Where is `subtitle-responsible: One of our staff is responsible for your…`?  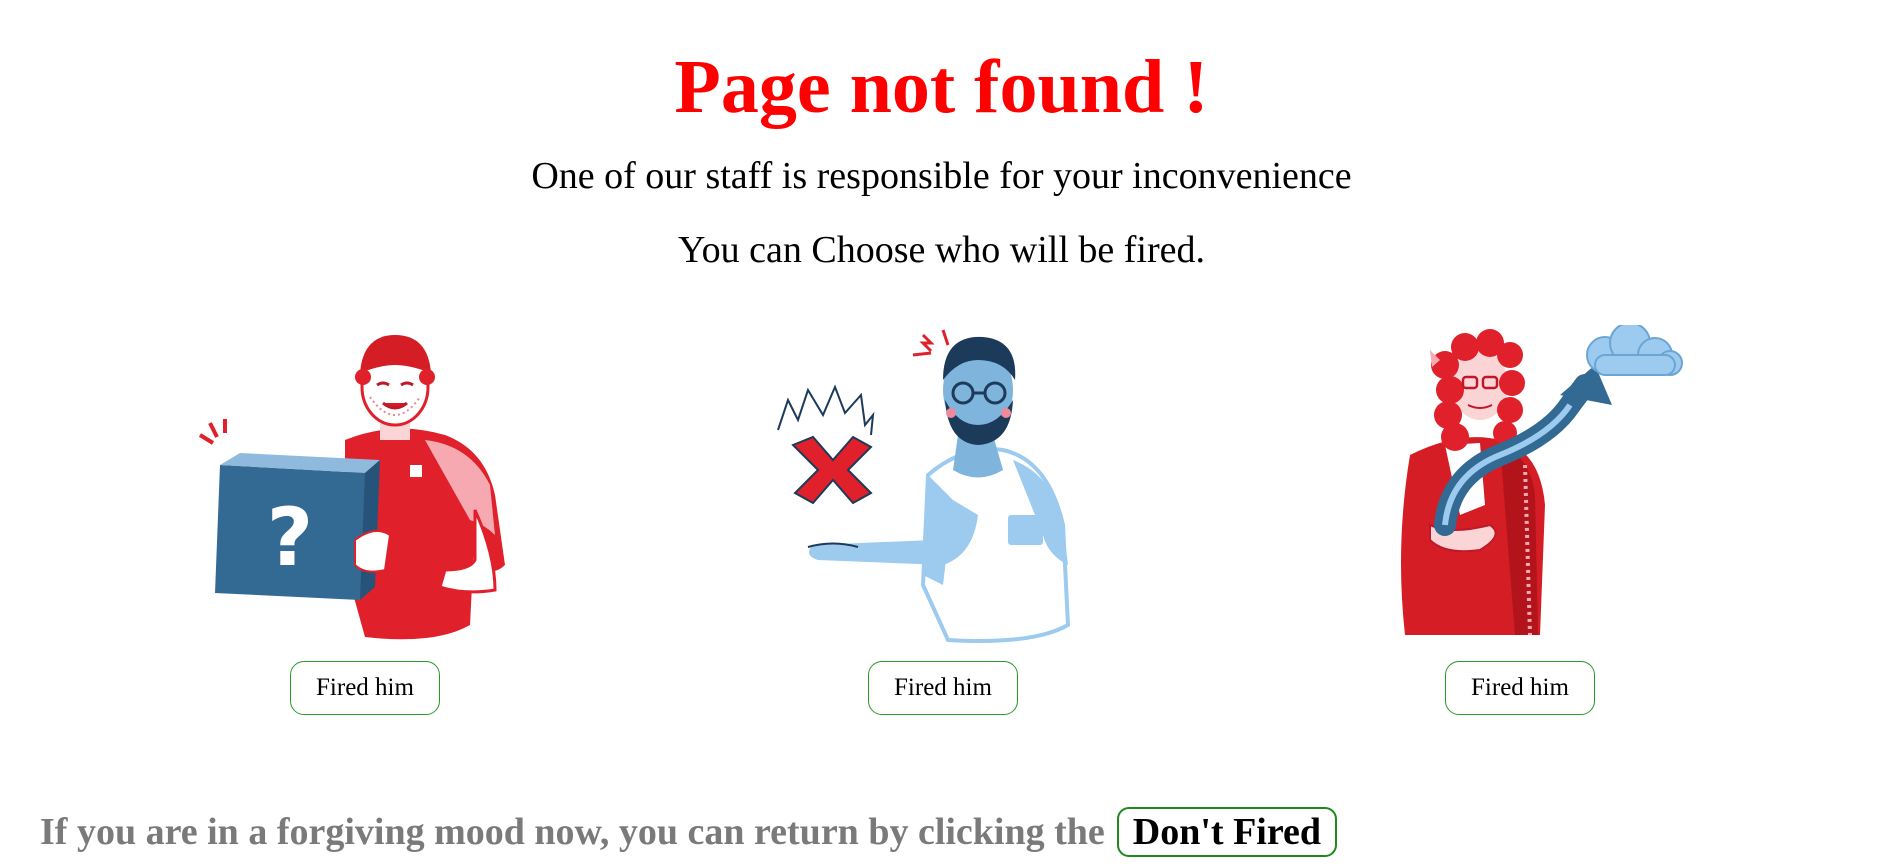 subtitle-responsible: One of our staff is responsible for your… is located at coordinates (941, 176).